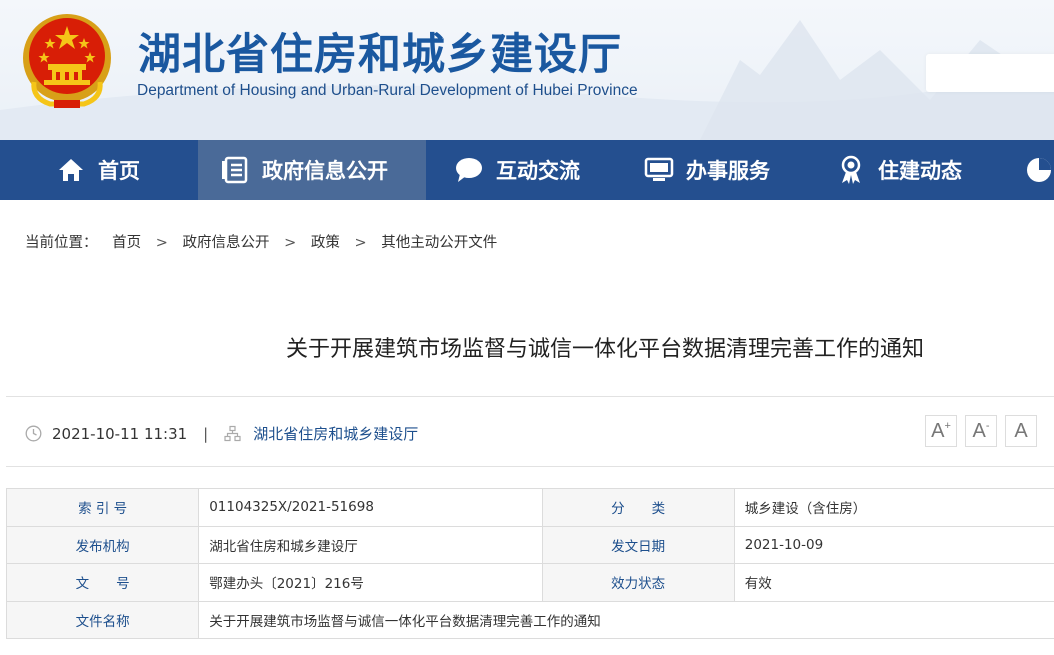  Describe the element at coordinates (370, 507) in the screenshot. I see `value-index-number: 01104325X/2021-51698` at that location.